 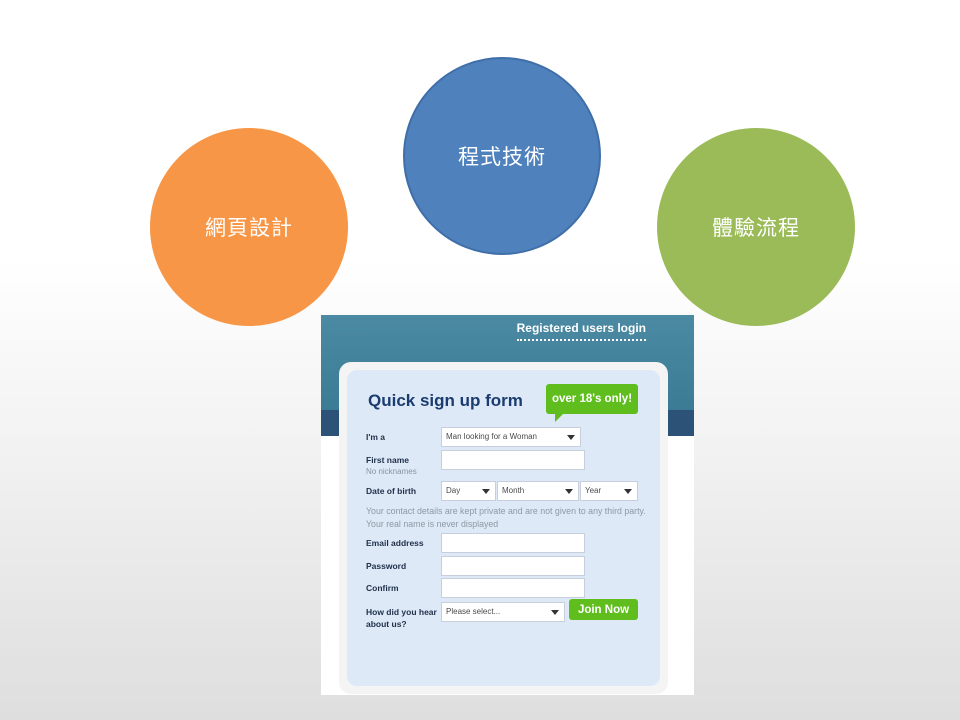 I want to click on dob-year-value: Year, so click(x=593, y=490).